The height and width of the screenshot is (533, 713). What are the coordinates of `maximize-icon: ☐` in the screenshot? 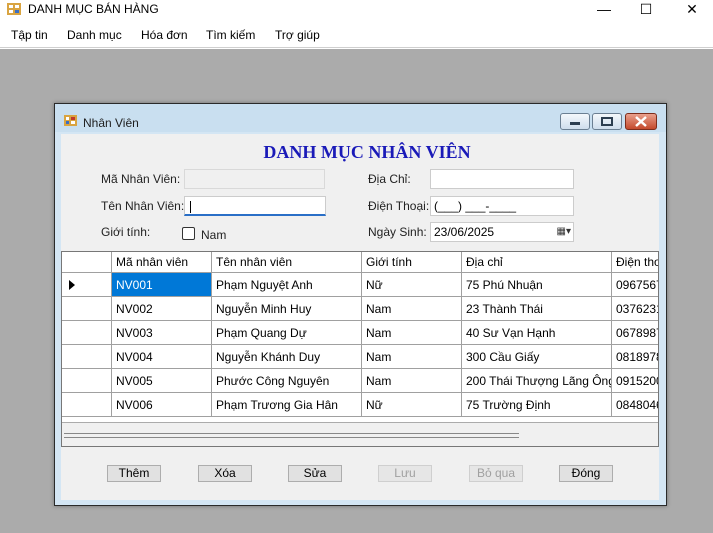 It's located at (646, 9).